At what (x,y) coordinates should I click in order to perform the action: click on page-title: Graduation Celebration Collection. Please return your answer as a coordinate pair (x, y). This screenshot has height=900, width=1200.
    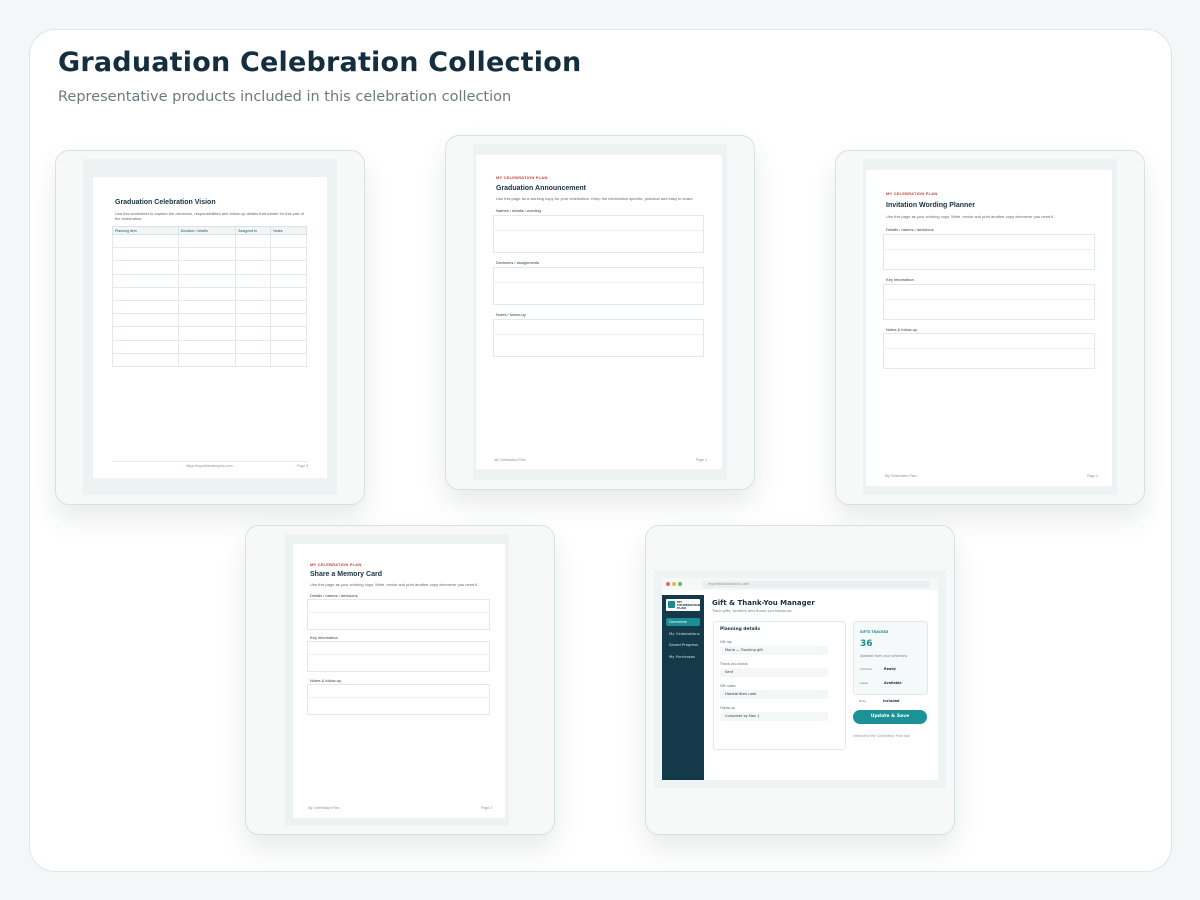
    Looking at the image, I should click on (320, 62).